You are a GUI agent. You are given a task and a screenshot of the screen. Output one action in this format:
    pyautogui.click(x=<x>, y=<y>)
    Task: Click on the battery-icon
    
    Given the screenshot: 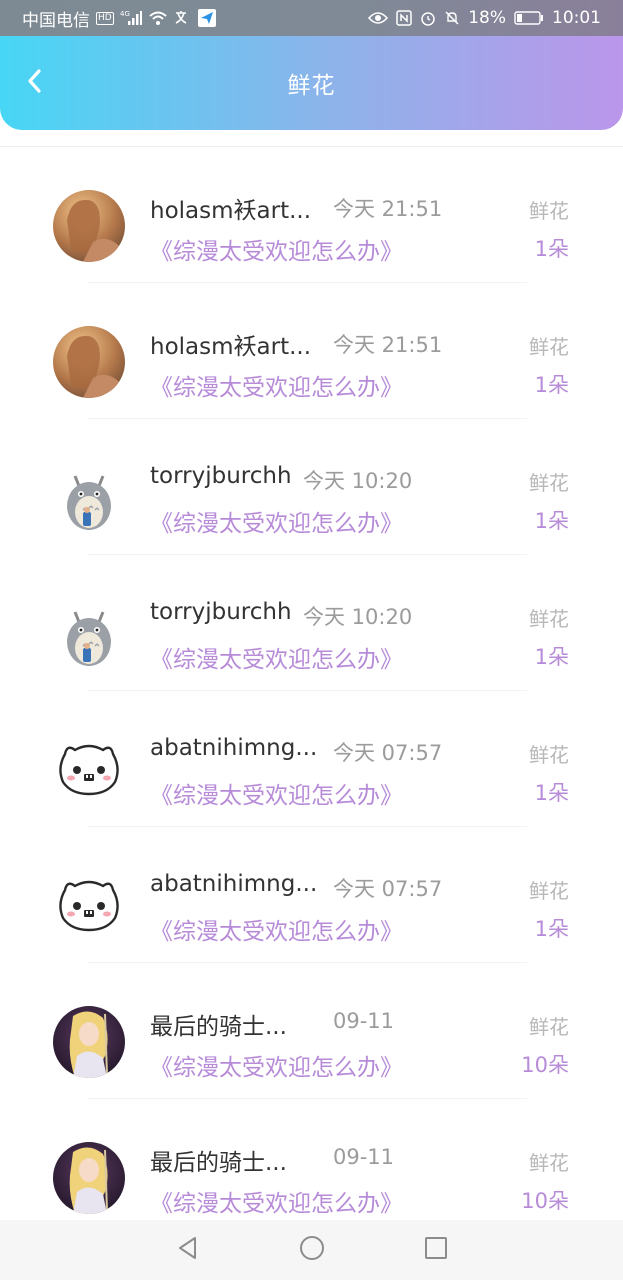 What is the action you would take?
    pyautogui.click(x=529, y=18)
    